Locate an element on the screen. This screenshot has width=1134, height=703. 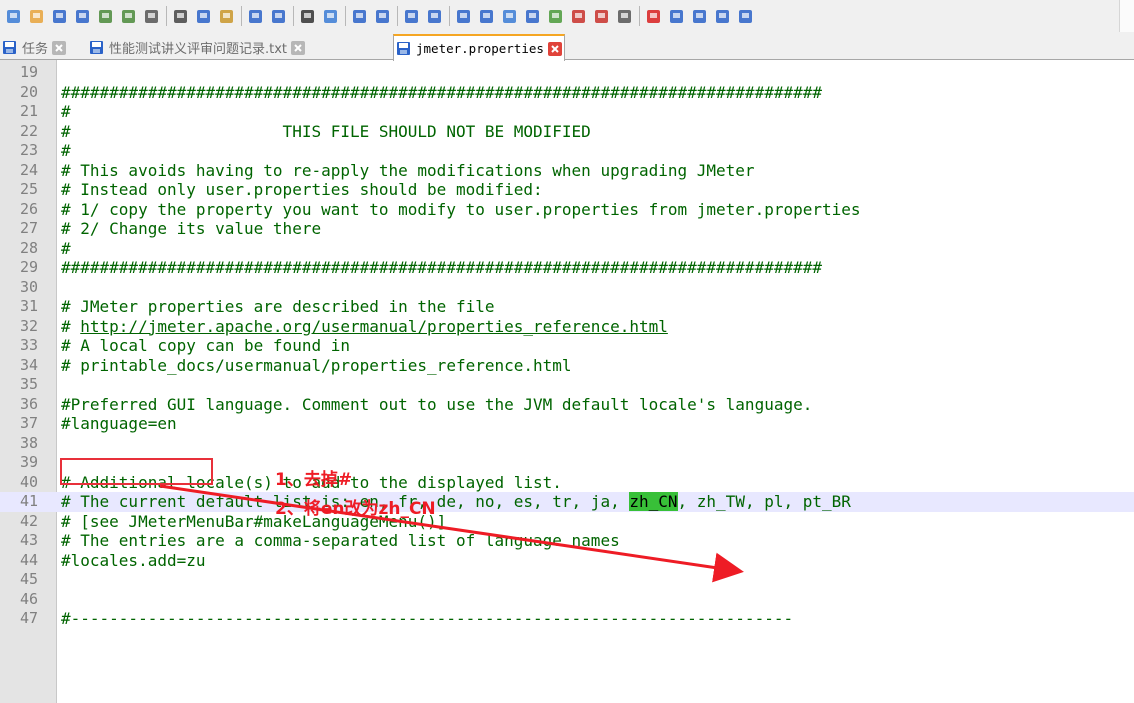
copy-button is located at coordinates (203, 16).